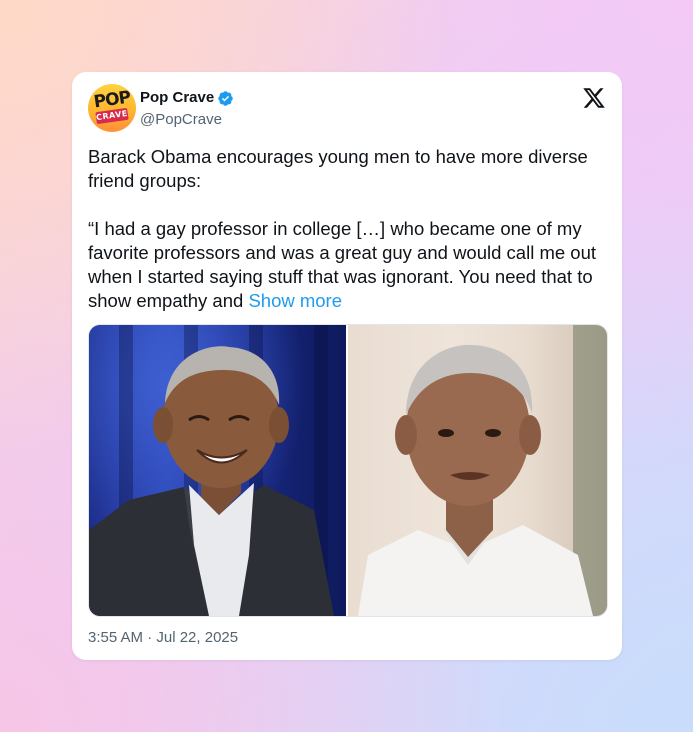 This screenshot has width=693, height=732. I want to click on obama-smiling-illustration, so click(211, 481).